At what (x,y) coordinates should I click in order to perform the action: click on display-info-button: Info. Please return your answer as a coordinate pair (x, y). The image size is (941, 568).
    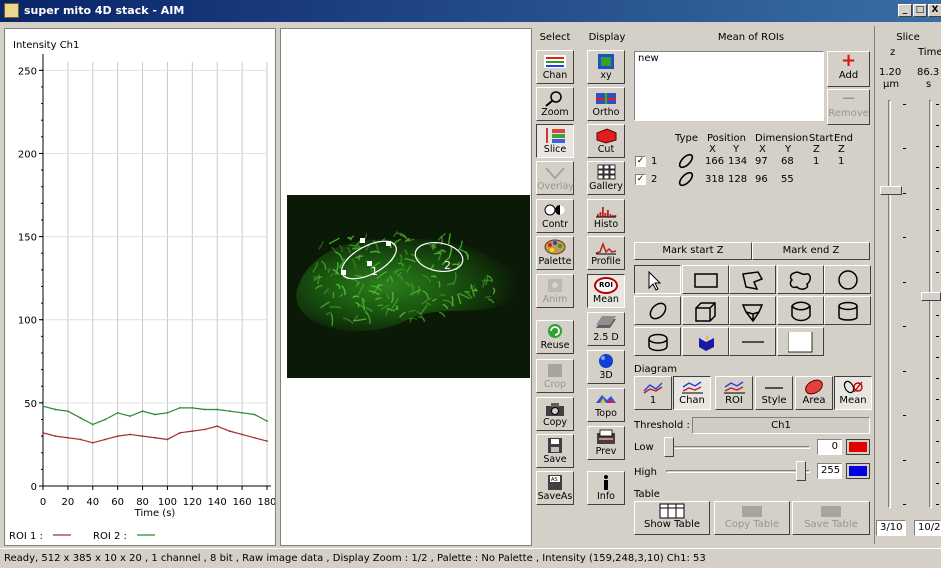
    Looking at the image, I should click on (606, 488).